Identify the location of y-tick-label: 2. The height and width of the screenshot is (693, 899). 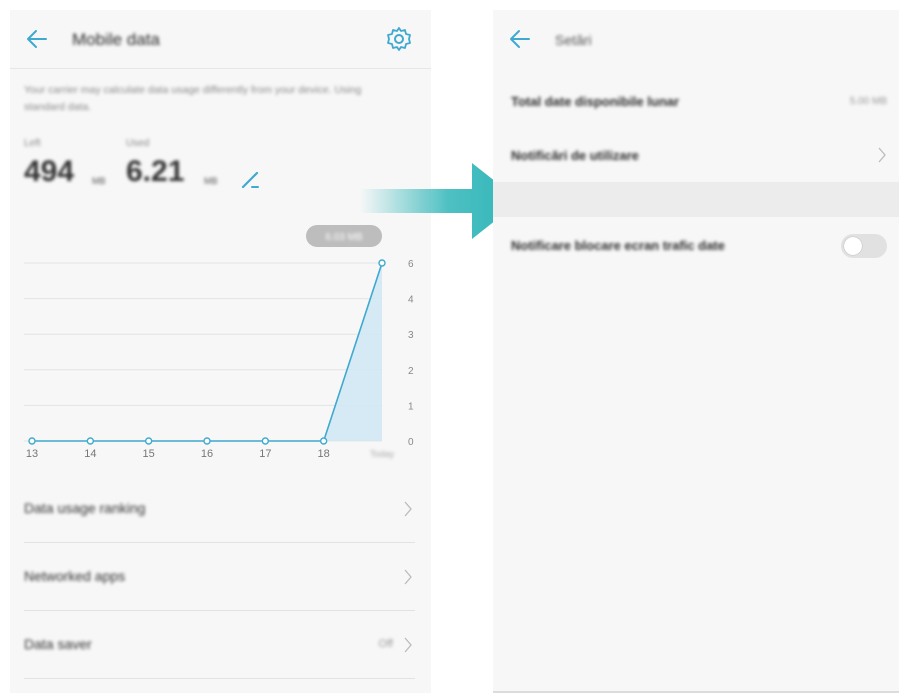
(411, 371).